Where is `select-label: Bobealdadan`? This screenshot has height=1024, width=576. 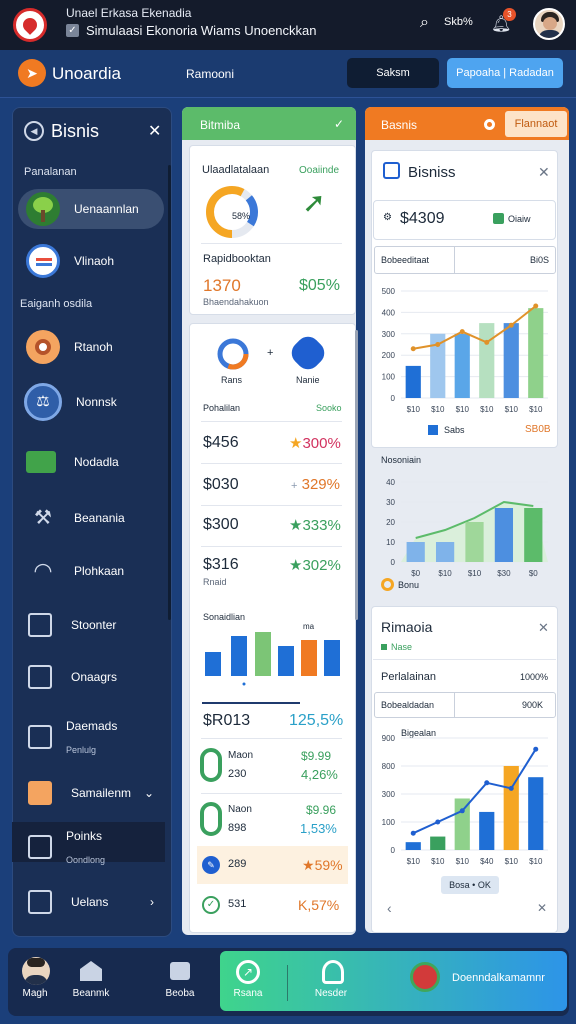 select-label: Bobealdadan is located at coordinates (408, 705).